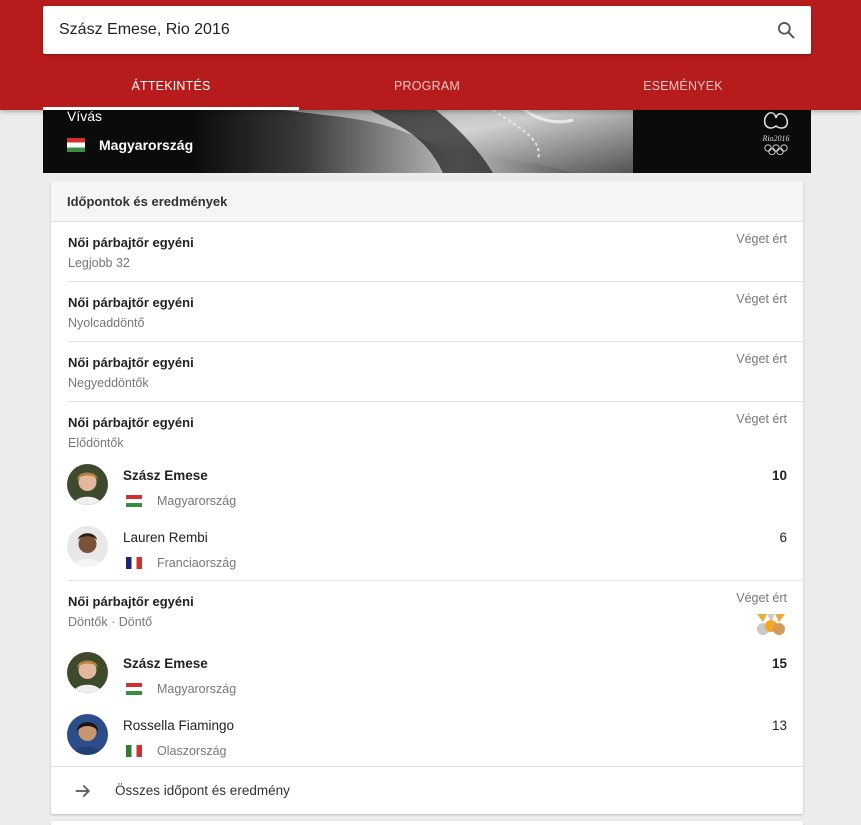 The width and height of the screenshot is (861, 825). Describe the element at coordinates (413, 136) in the screenshot. I see `fencer-photo` at that location.